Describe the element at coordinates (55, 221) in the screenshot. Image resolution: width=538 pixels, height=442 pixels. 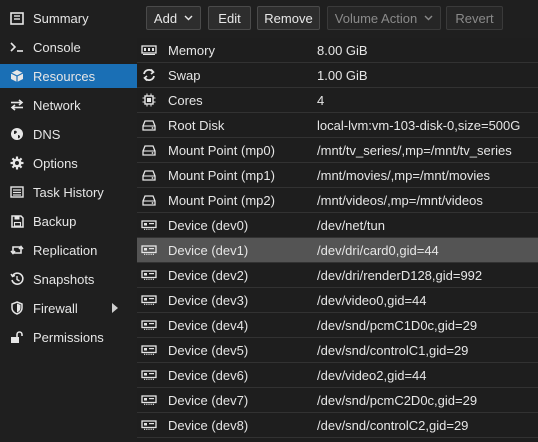
I see `sidebar-item-label: Backup` at that location.